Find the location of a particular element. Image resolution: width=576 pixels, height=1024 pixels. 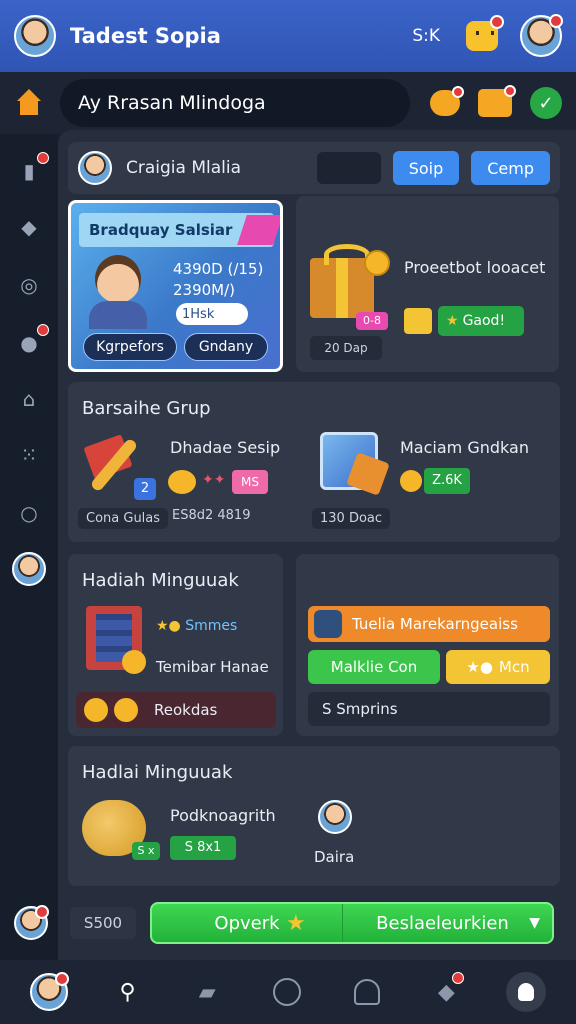

offer-orange-button: Tuelia Marekarngeaiss is located at coordinates (429, 624).